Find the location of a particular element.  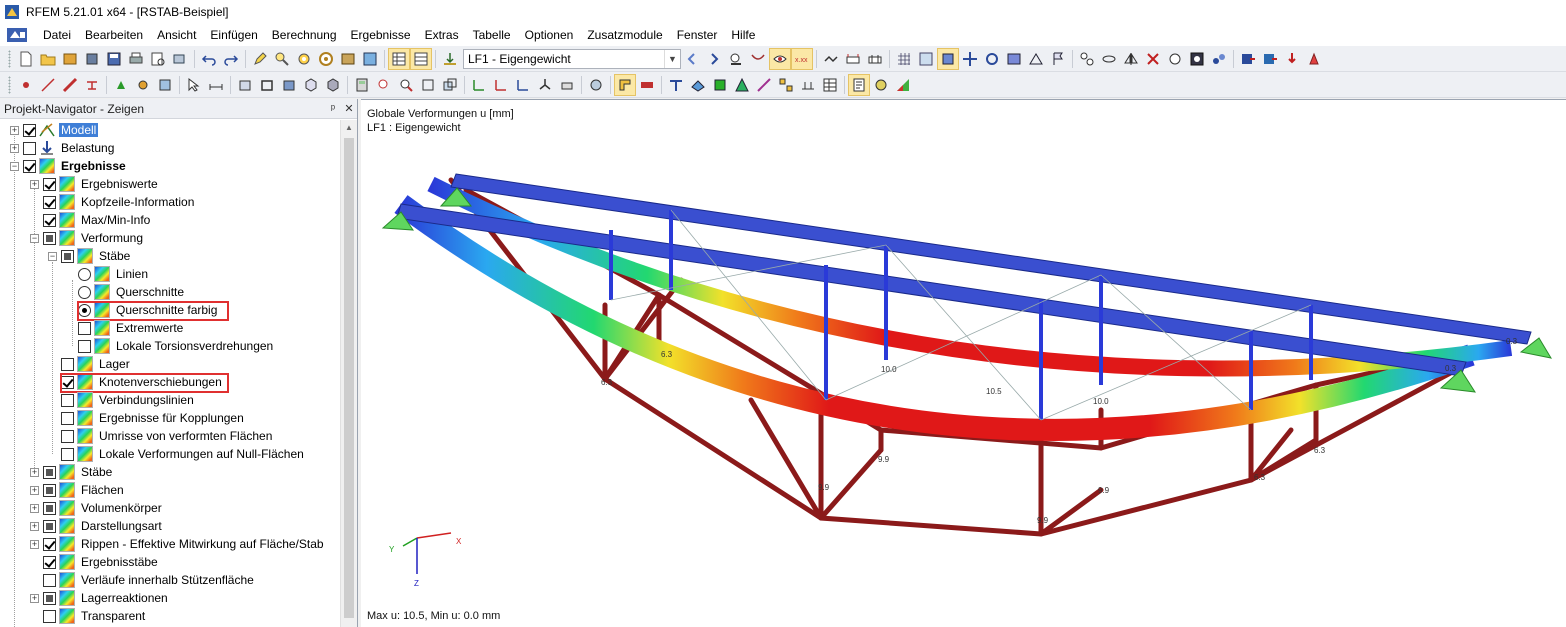

menu-extras: Extras is located at coordinates (442, 35).